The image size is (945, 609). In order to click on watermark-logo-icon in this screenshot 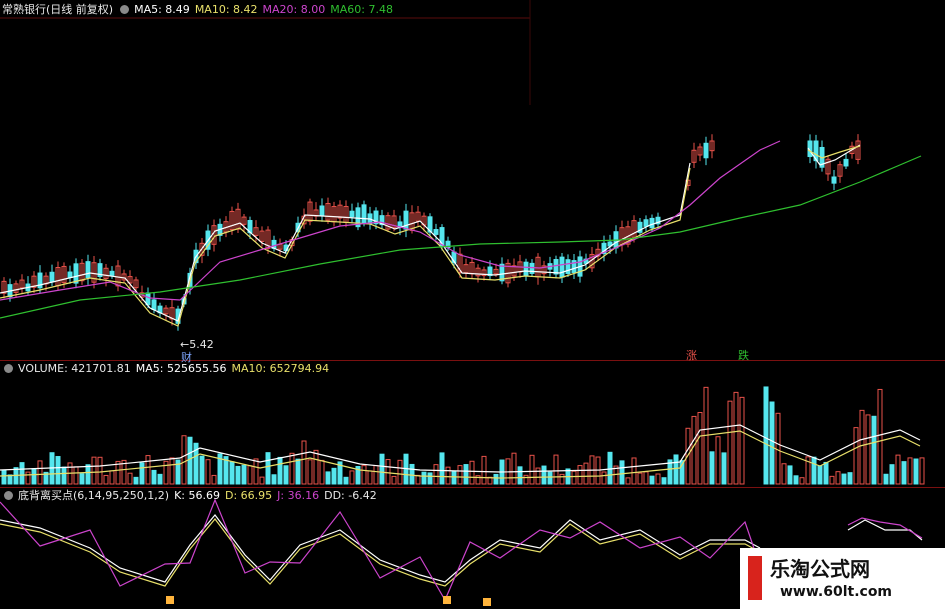, I will do `click(755, 578)`.